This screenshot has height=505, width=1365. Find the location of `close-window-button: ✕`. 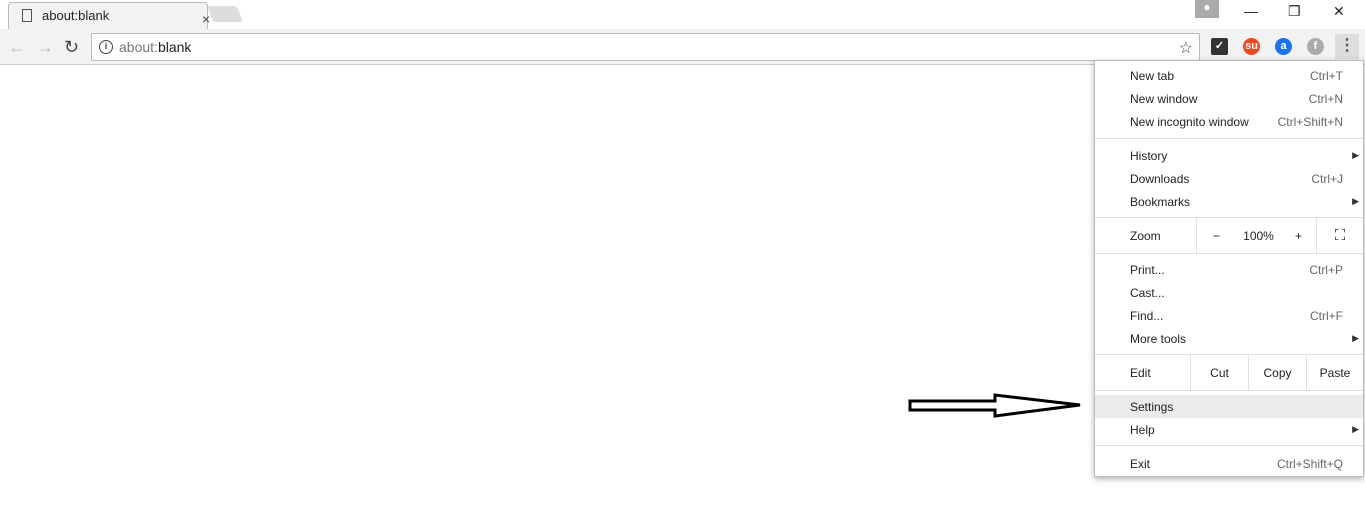

close-window-button: ✕ is located at coordinates (1339, 11).